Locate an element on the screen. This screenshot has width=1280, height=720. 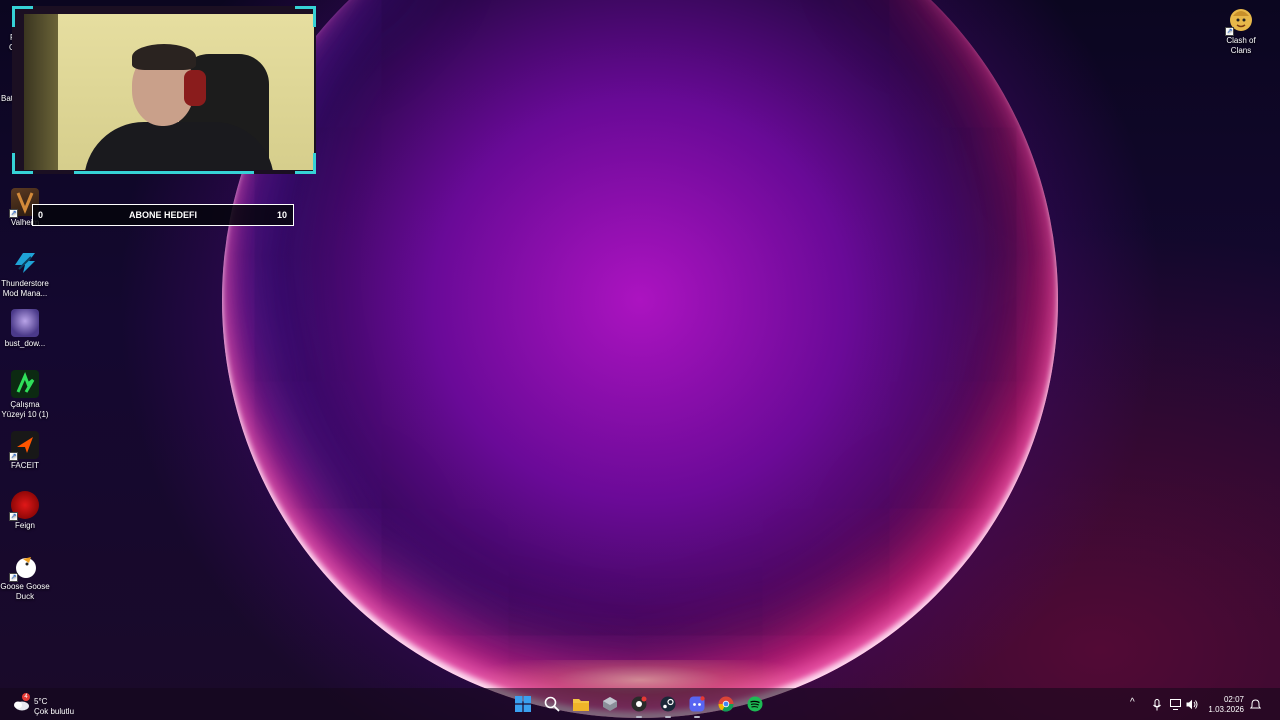
cube-app-icon is located at coordinates (610, 704).